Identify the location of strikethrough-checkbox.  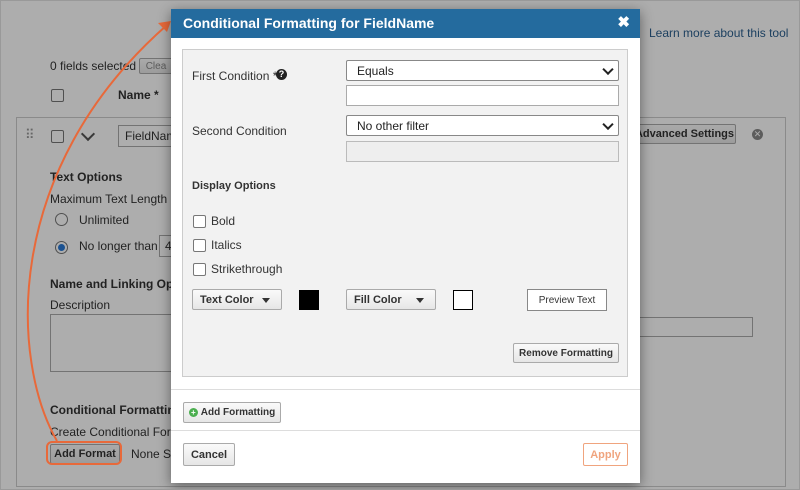
(199, 269).